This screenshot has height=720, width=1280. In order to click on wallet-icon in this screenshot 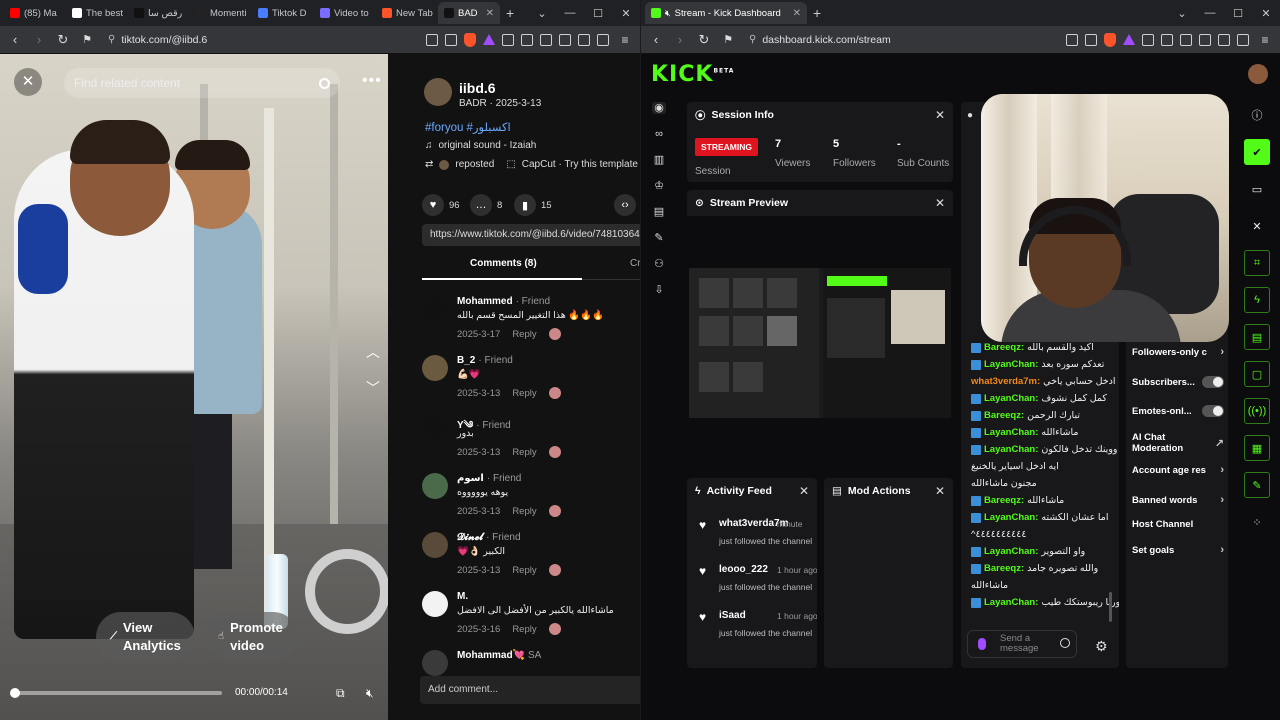, I will do `click(584, 39)`.